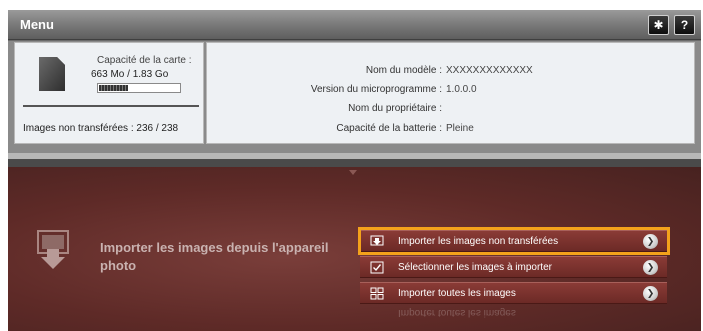 The image size is (703, 331). What do you see at coordinates (376, 89) in the screenshot?
I see `info-label: Version du microprogramme :` at bounding box center [376, 89].